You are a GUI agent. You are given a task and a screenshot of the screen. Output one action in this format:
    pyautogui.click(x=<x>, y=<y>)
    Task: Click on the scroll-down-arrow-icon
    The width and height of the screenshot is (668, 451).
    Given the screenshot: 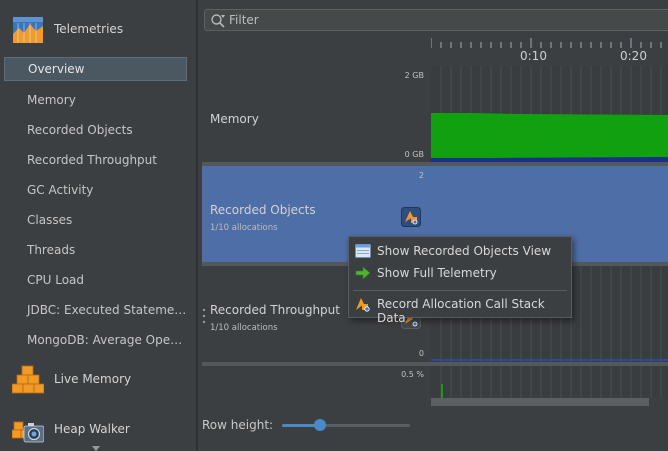 What is the action you would take?
    pyautogui.click(x=96, y=448)
    